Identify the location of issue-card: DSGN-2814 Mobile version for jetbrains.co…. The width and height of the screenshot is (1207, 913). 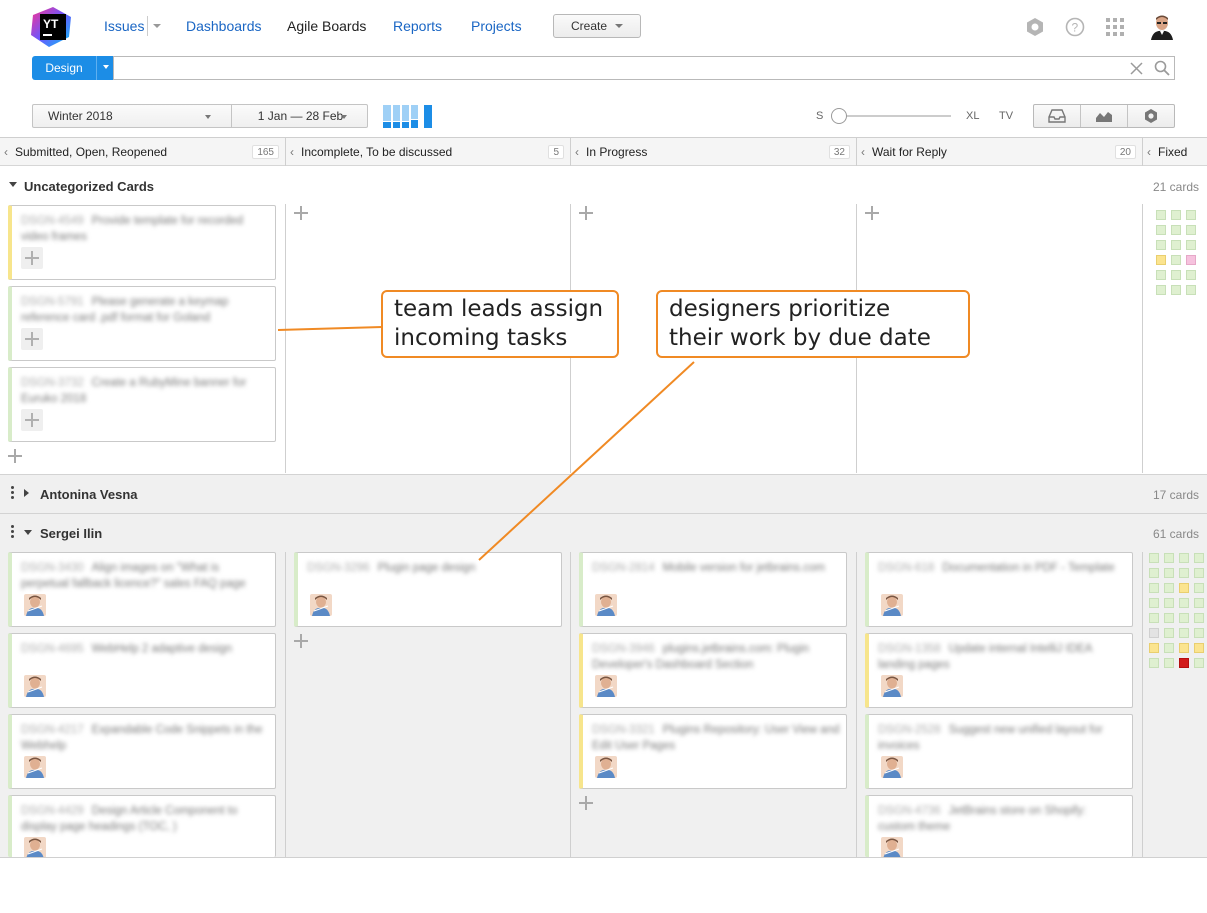
(713, 589).